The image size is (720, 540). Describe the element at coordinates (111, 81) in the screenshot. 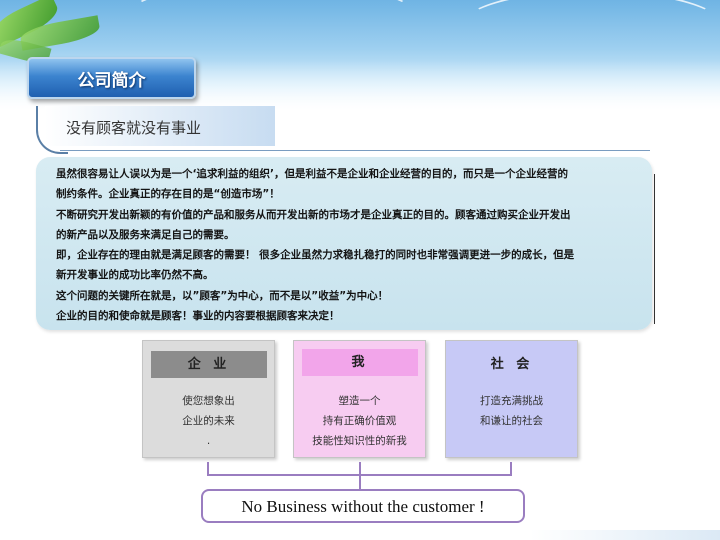

I see `page-title: 公司简介` at that location.